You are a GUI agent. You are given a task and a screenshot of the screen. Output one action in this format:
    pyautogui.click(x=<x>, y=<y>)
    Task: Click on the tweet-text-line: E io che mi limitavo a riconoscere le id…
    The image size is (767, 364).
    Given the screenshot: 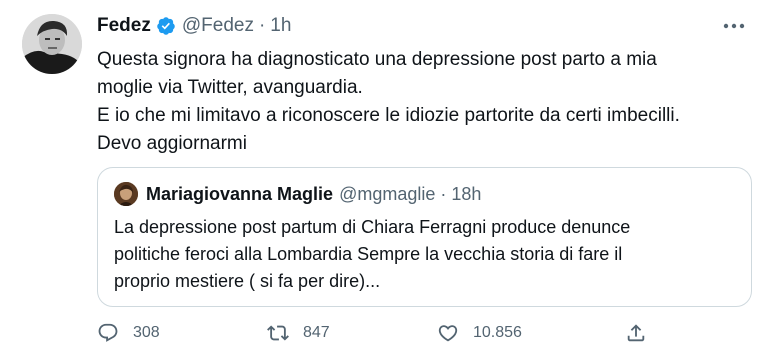 What is the action you would take?
    pyautogui.click(x=388, y=115)
    